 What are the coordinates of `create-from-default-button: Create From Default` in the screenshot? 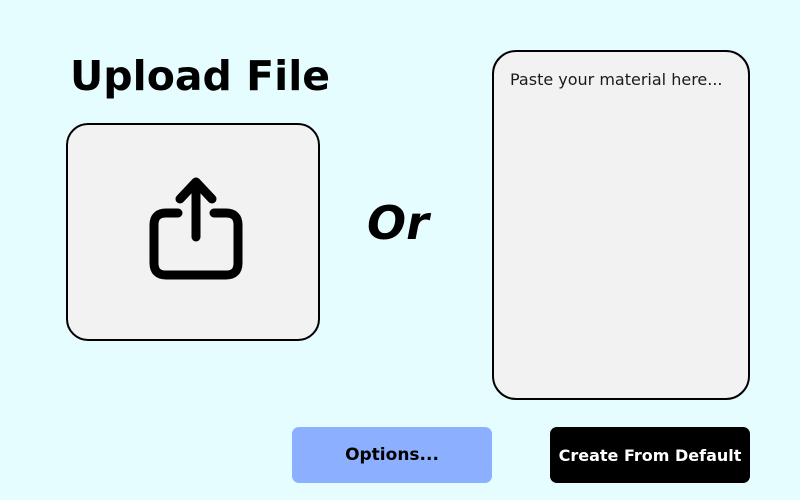 It's located at (650, 455).